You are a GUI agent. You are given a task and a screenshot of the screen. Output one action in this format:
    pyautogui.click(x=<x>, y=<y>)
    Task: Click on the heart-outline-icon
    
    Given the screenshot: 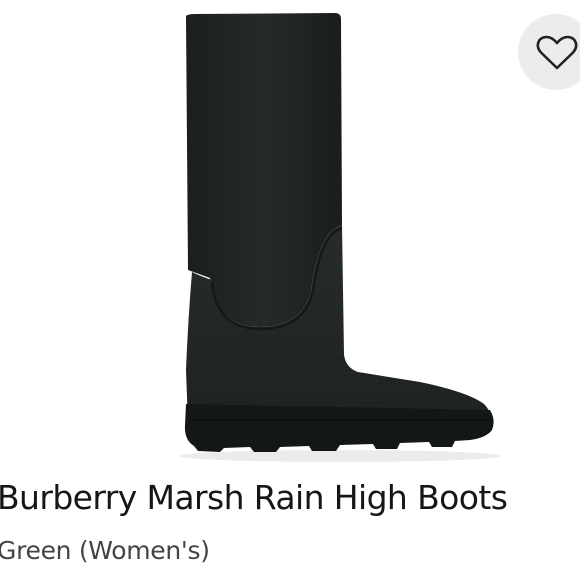 What is the action you would take?
    pyautogui.click(x=557, y=52)
    